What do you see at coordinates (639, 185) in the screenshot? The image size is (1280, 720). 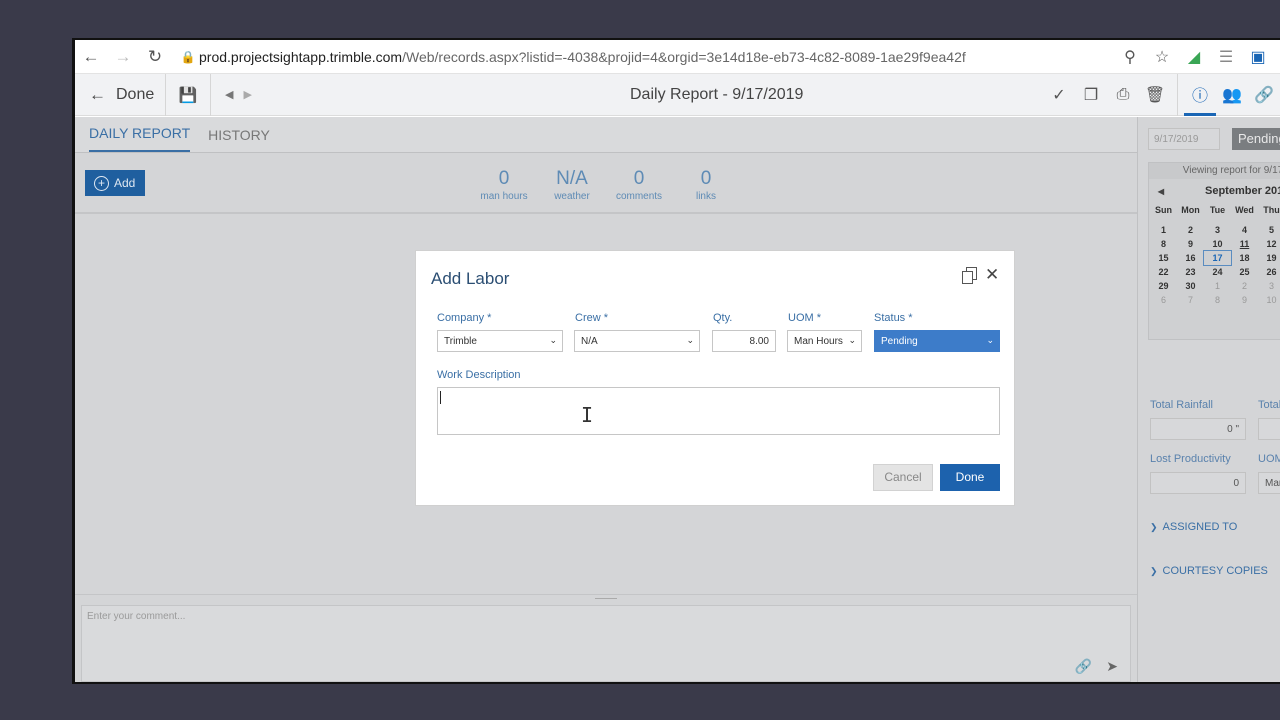 I see `stat-comments: 0 comments` at bounding box center [639, 185].